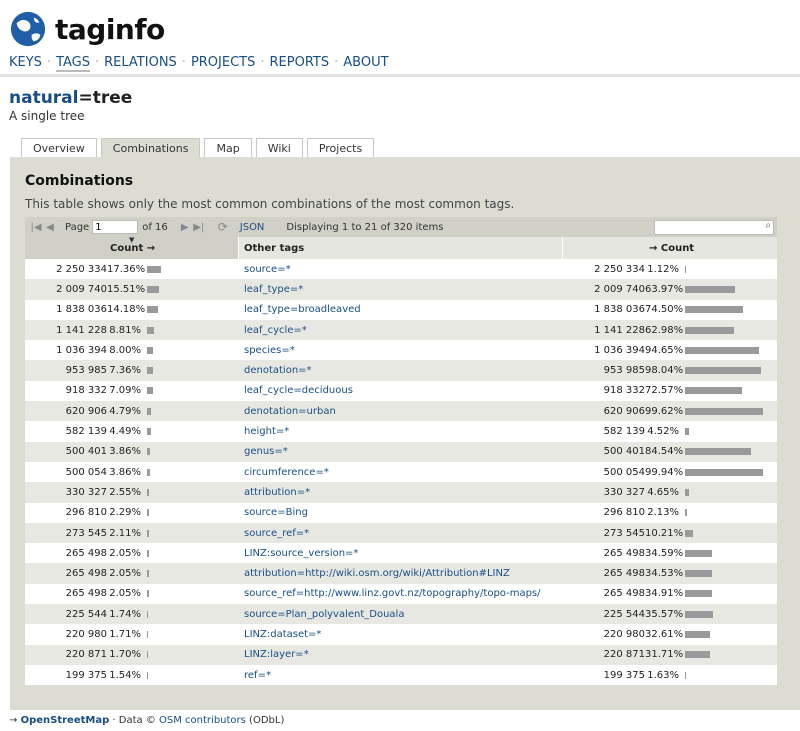 The image size is (800, 731). I want to click on nav-item-relations: RELATIONS, so click(140, 63).